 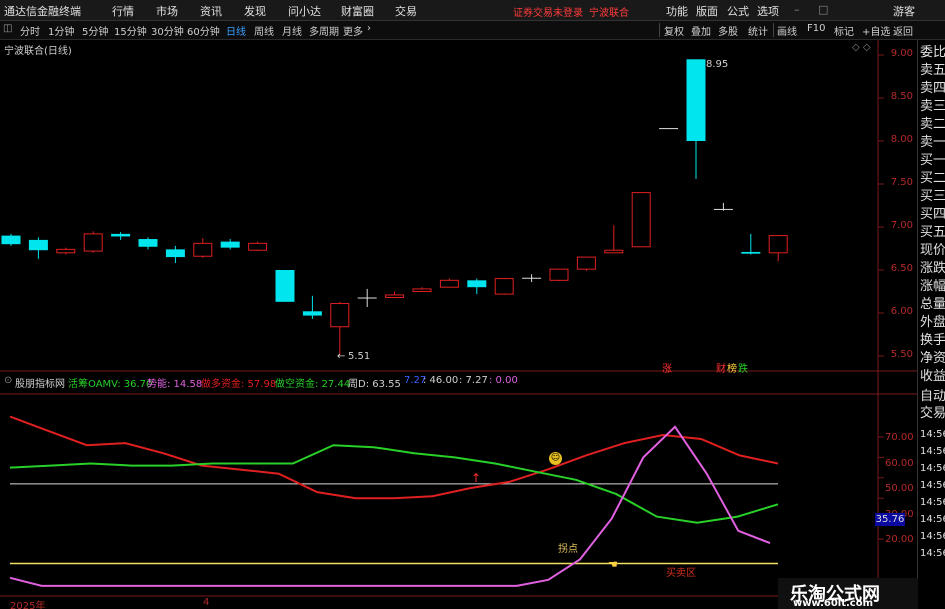 What do you see at coordinates (890, 519) in the screenshot?
I see `current-value-tag: 35.76` at bounding box center [890, 519].